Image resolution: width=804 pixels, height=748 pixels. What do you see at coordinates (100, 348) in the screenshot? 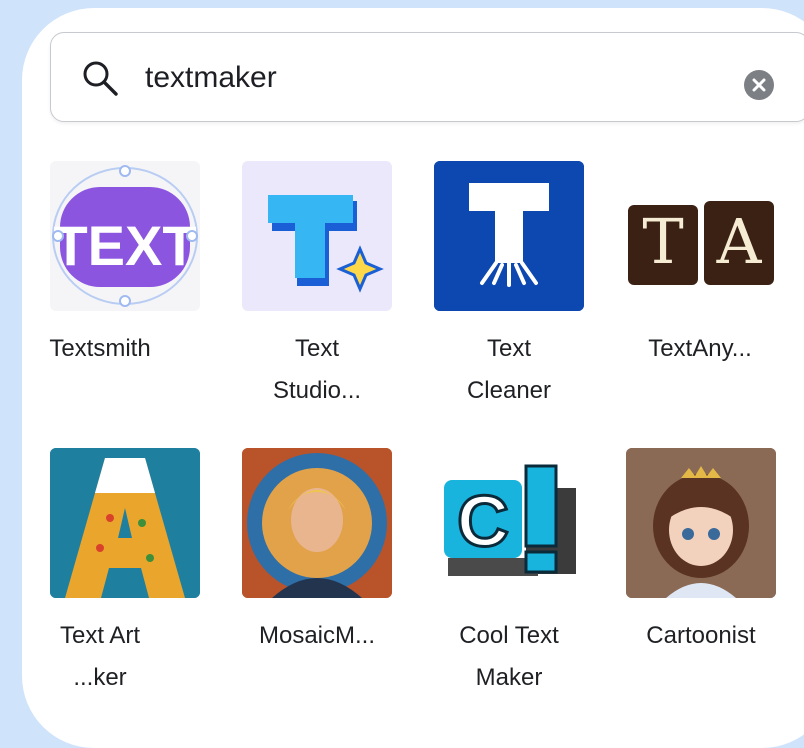
I see `app-name-textsmith: Textsmith` at bounding box center [100, 348].